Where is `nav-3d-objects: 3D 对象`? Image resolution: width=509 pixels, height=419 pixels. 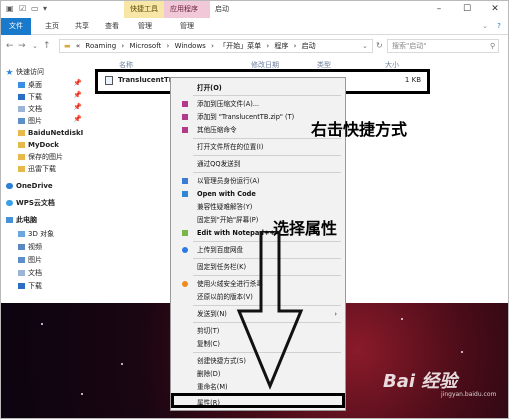 nav-3d-objects: 3D 对象 is located at coordinates (36, 234).